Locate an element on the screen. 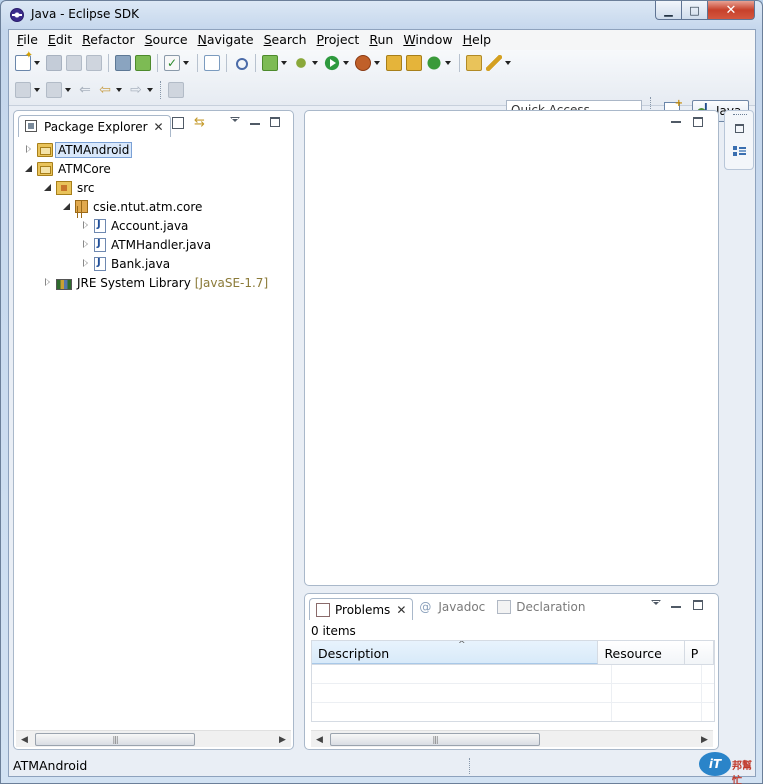  menu-search: Search is located at coordinates (285, 40).